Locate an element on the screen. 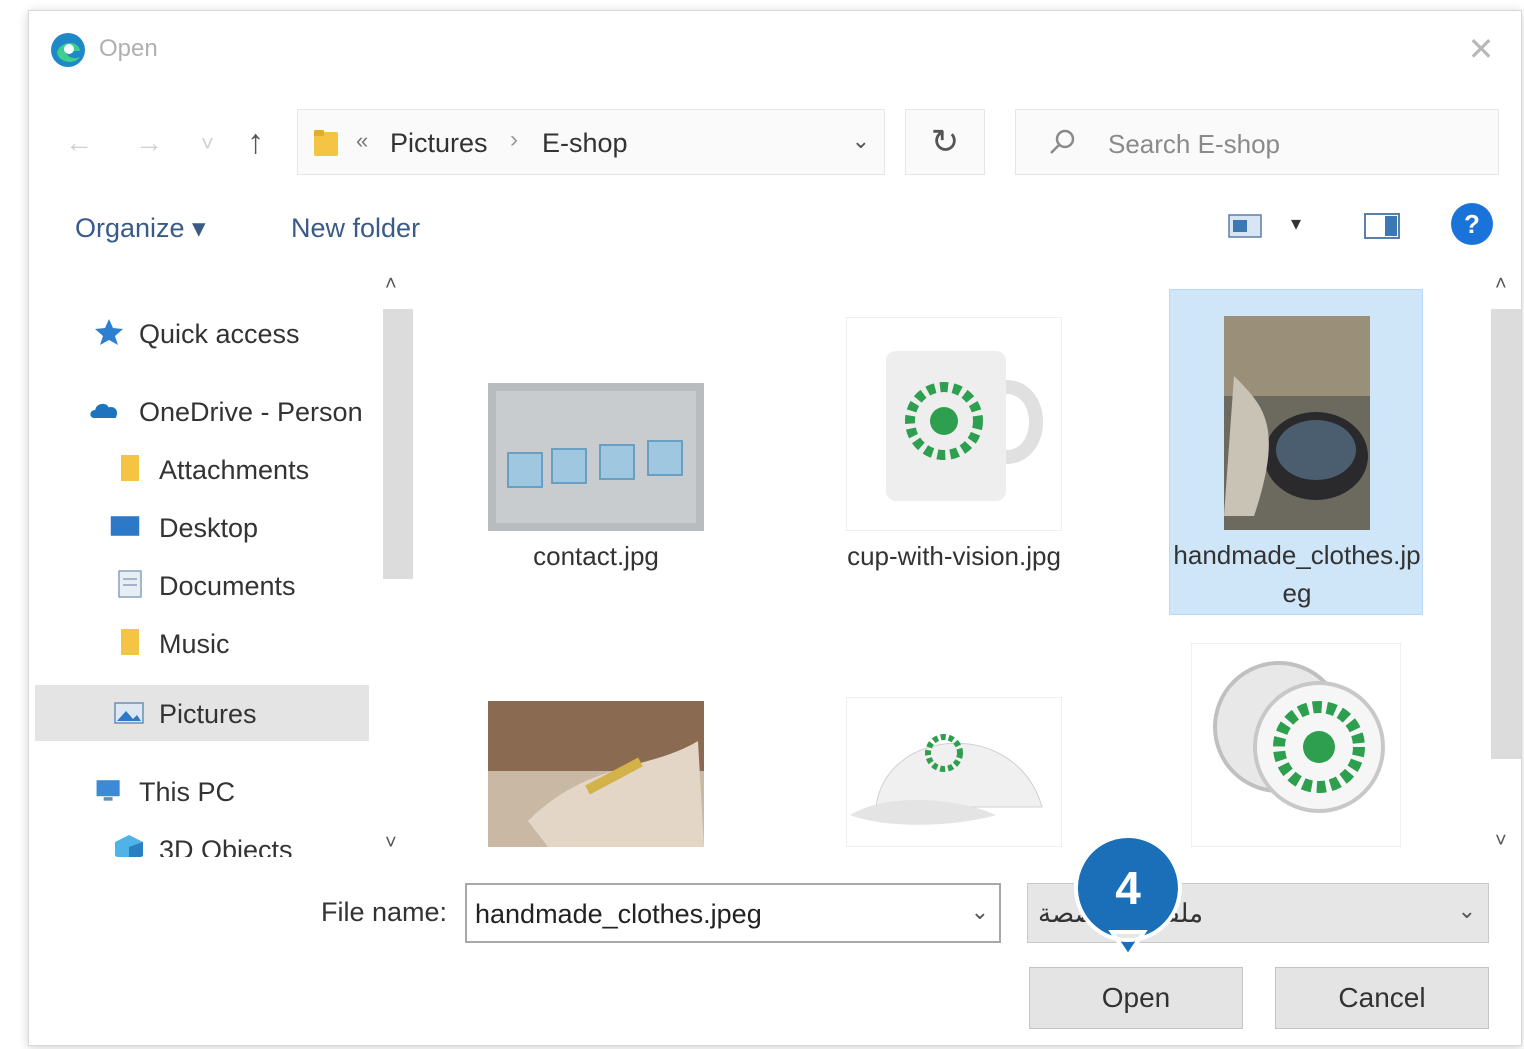  file-name-field: handmade_clothes.jpeg ⌄ is located at coordinates (733, 913).